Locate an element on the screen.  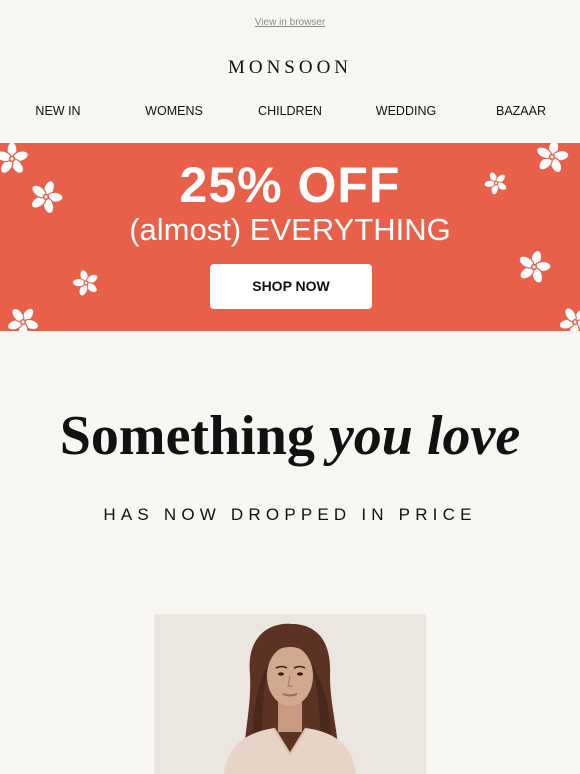
nav-item-children: CHILDREN is located at coordinates (290, 111).